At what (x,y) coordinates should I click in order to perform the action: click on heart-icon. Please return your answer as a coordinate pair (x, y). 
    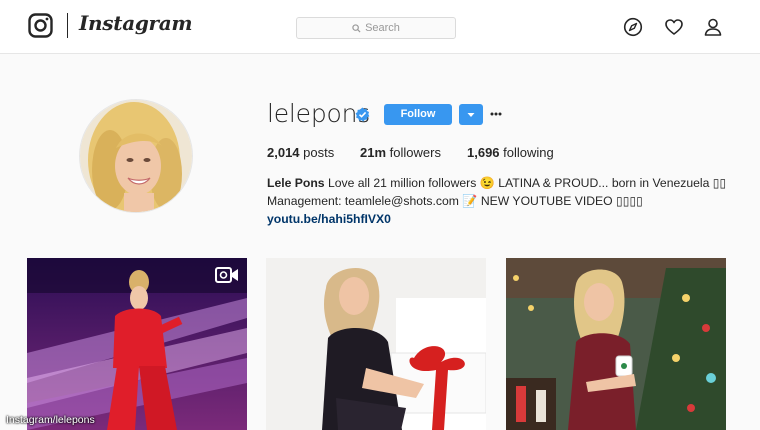
    Looking at the image, I should click on (674, 27).